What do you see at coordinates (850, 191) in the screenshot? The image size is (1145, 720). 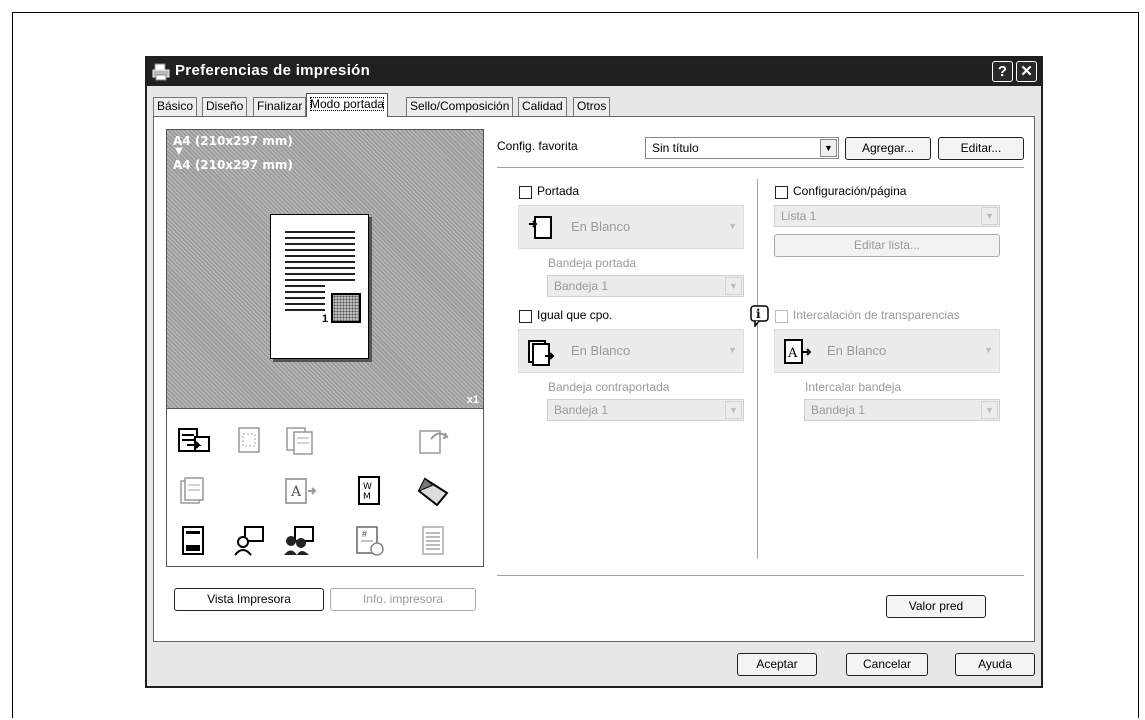 I see `per-page-label: Configuración/página` at bounding box center [850, 191].